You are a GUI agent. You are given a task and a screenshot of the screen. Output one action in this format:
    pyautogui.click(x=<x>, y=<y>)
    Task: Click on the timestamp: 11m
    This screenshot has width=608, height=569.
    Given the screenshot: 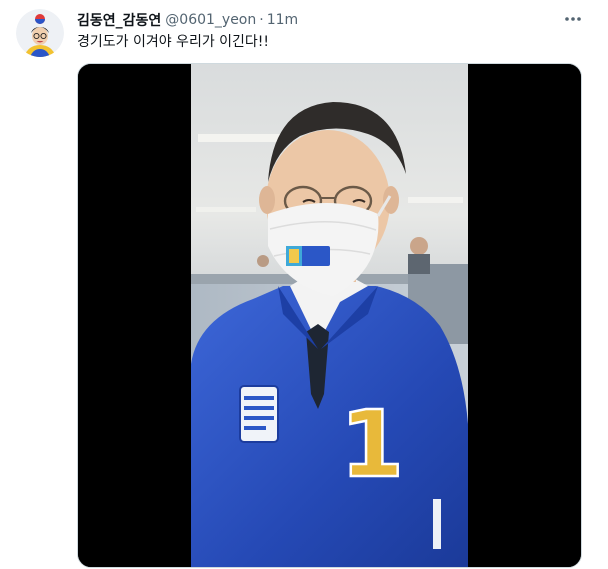 What is the action you would take?
    pyautogui.click(x=282, y=20)
    